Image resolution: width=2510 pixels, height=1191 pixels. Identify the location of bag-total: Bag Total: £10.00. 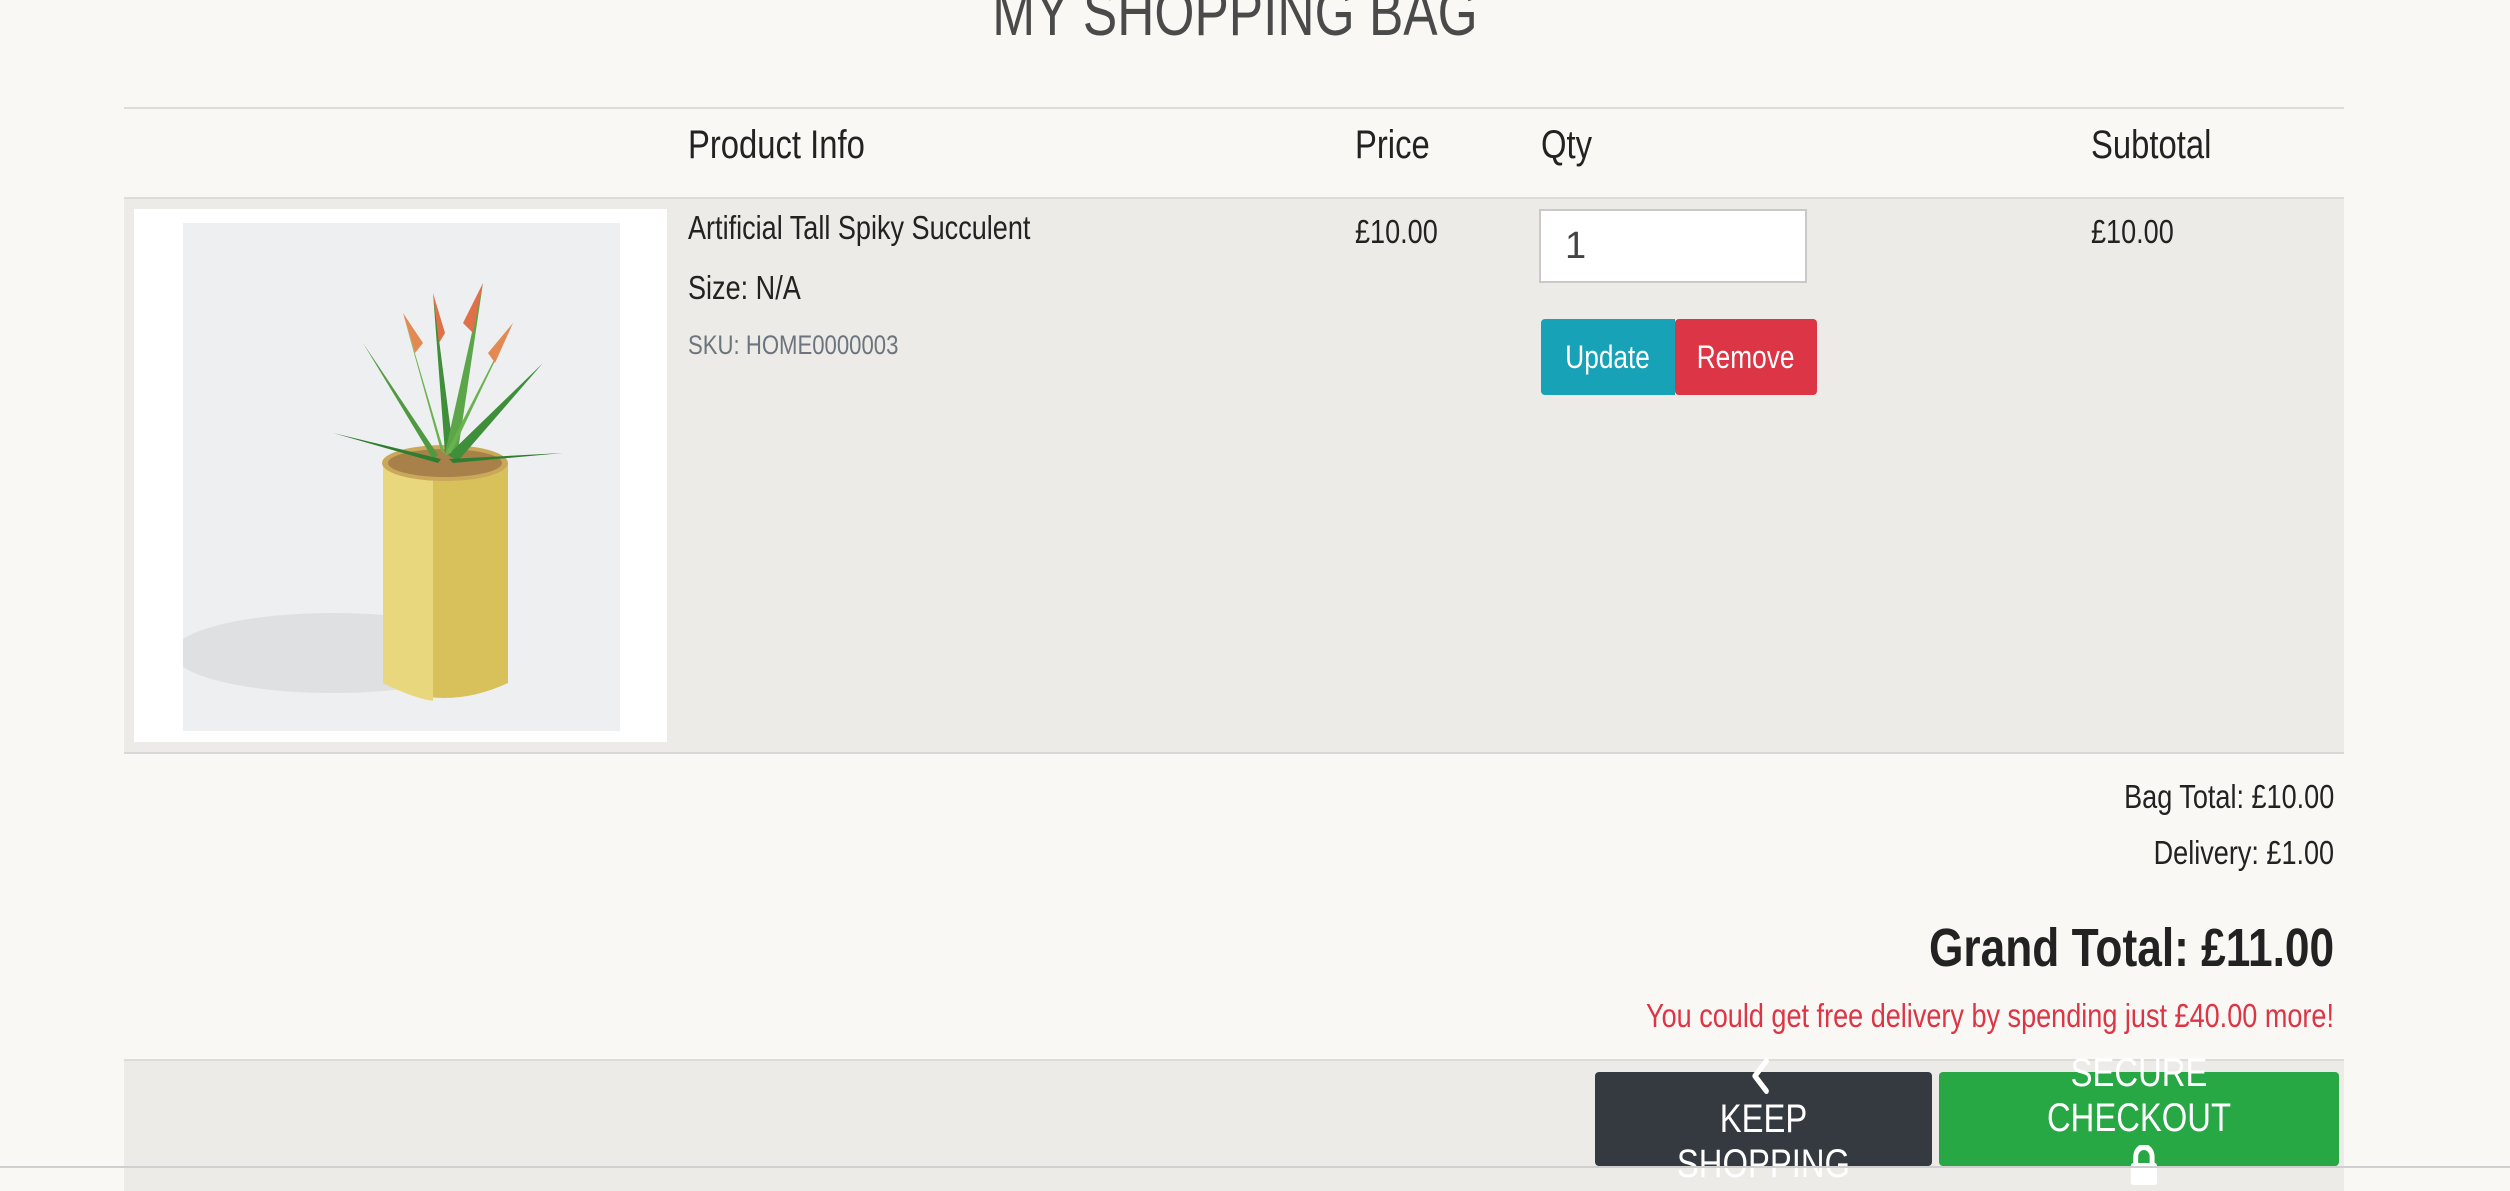
(2228, 796).